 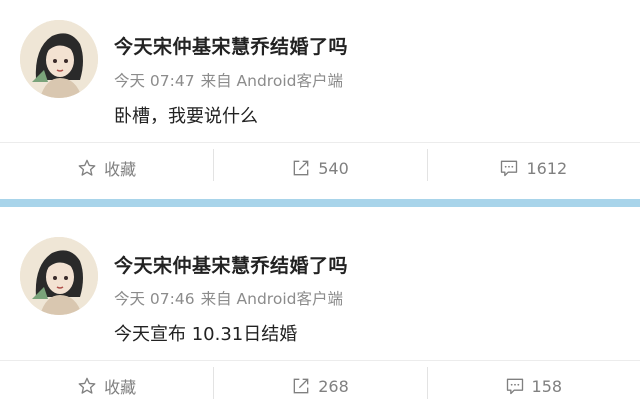 What do you see at coordinates (547, 168) in the screenshot?
I see `comment-count: 1612` at bounding box center [547, 168].